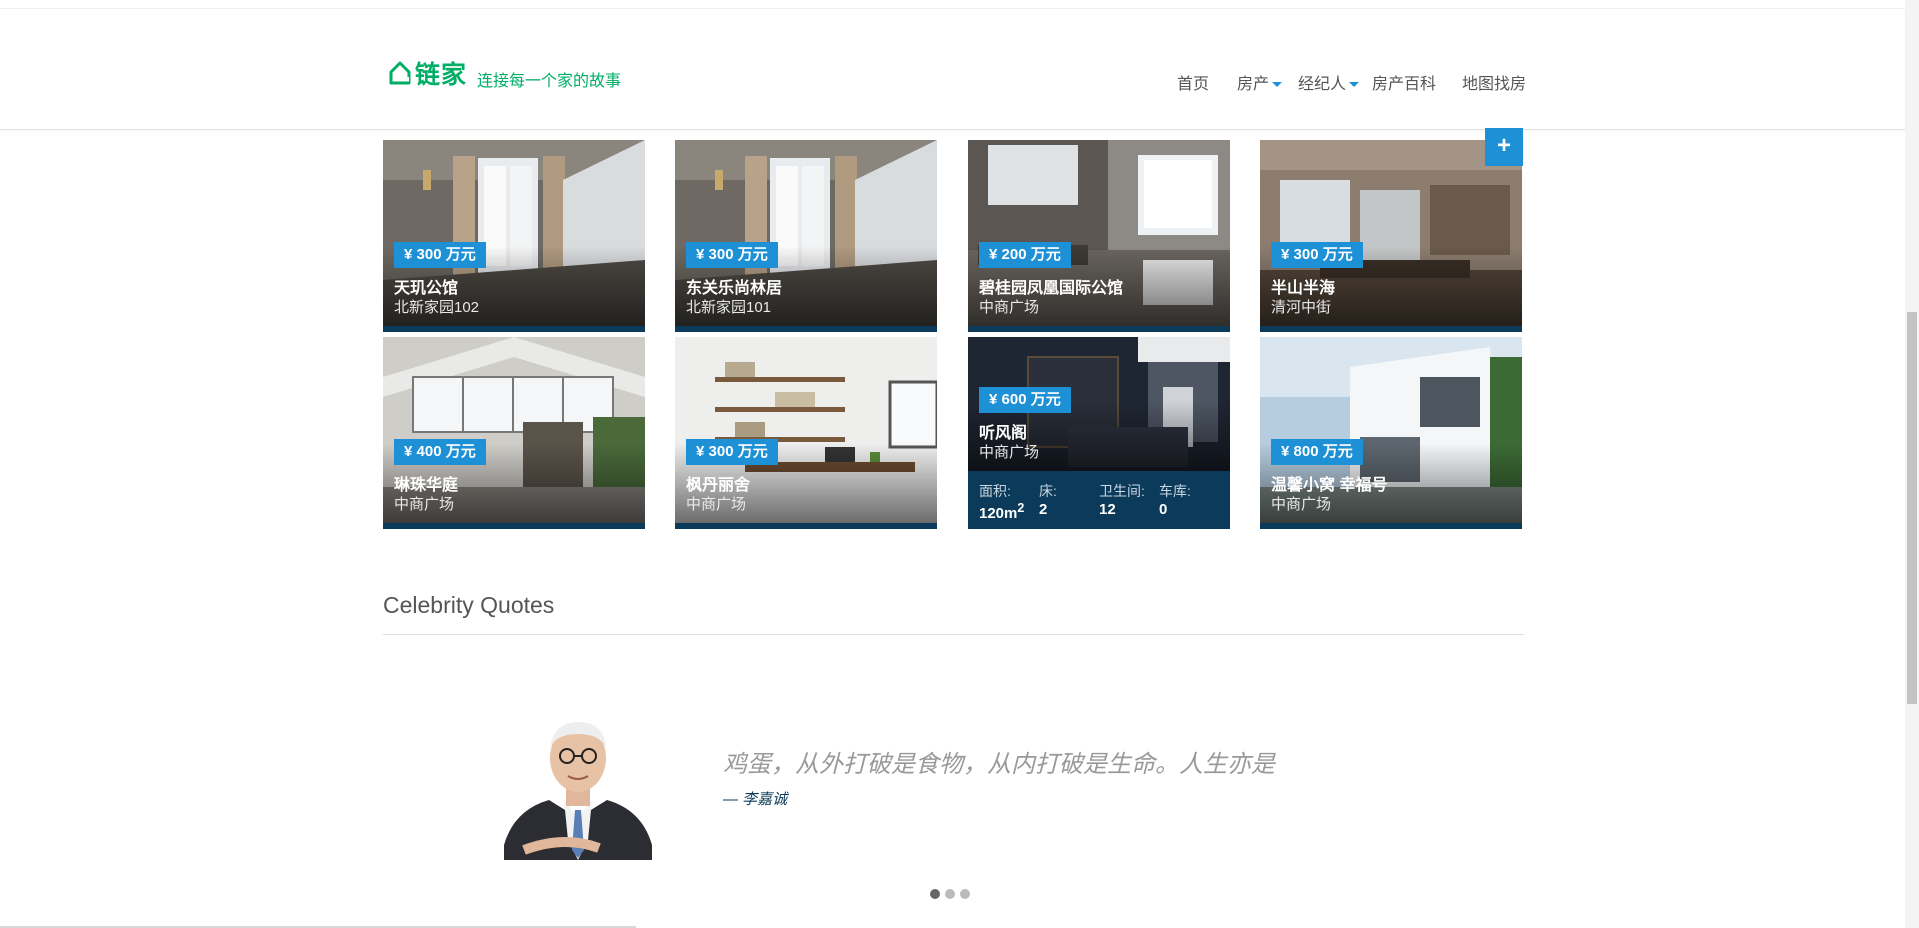 Image resolution: width=1919 pixels, height=928 pixels. Describe the element at coordinates (806, 236) in the screenshot. I see `listing-card: ¥ 300 万元 东关乐尚林居 北新家园101` at that location.